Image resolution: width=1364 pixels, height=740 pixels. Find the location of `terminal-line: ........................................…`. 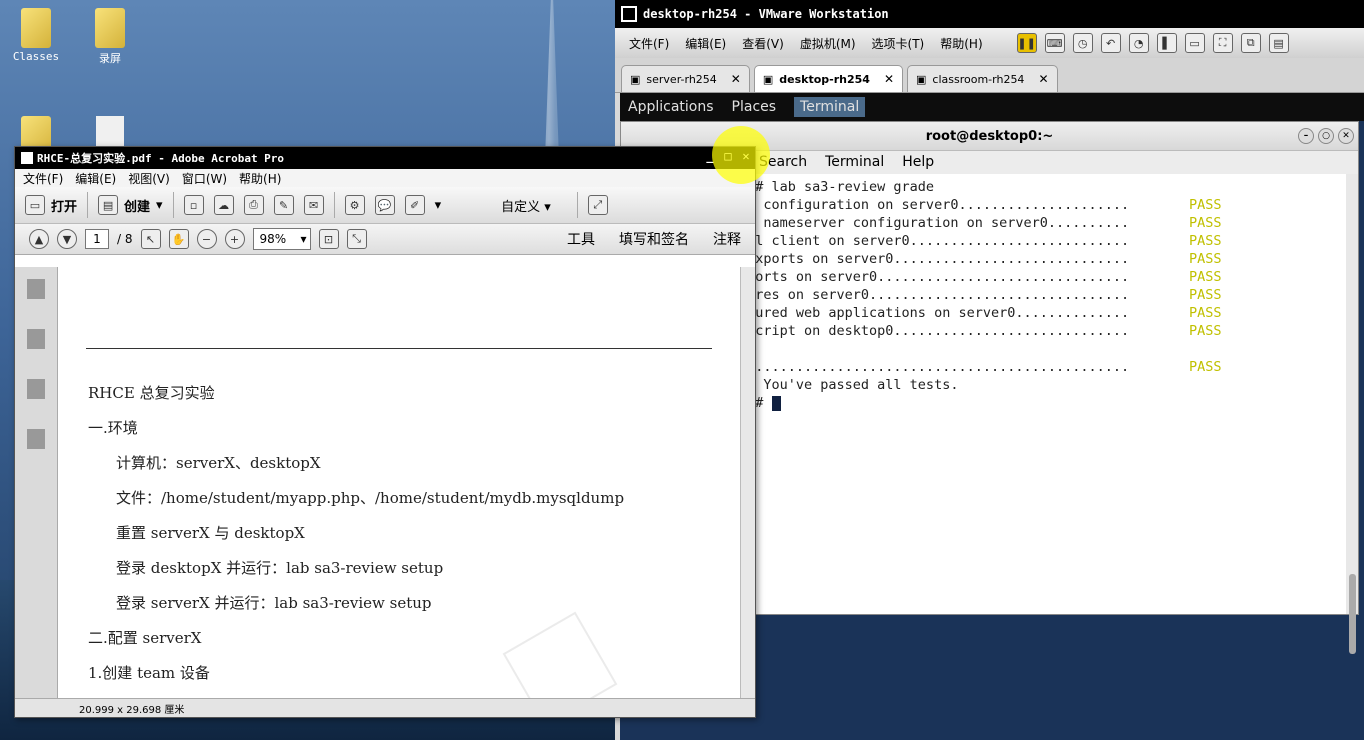

terminal-line: ........................................… is located at coordinates (1042, 367).